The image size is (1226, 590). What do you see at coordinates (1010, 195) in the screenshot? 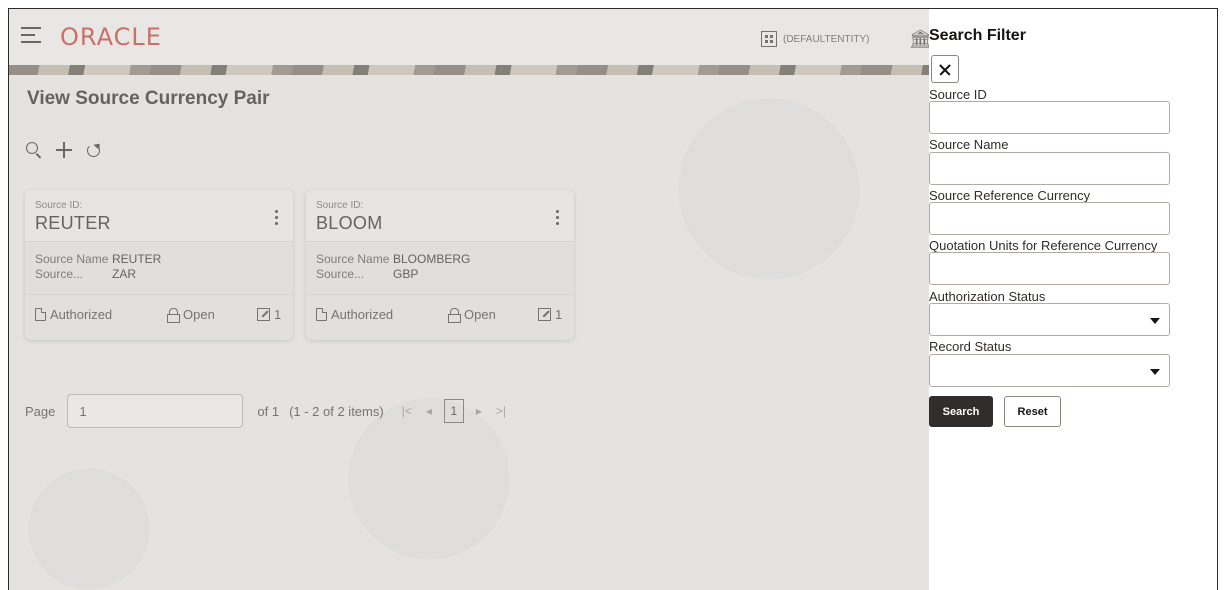
I see `source-reference-currency-label: Source Reference Currency` at bounding box center [1010, 195].